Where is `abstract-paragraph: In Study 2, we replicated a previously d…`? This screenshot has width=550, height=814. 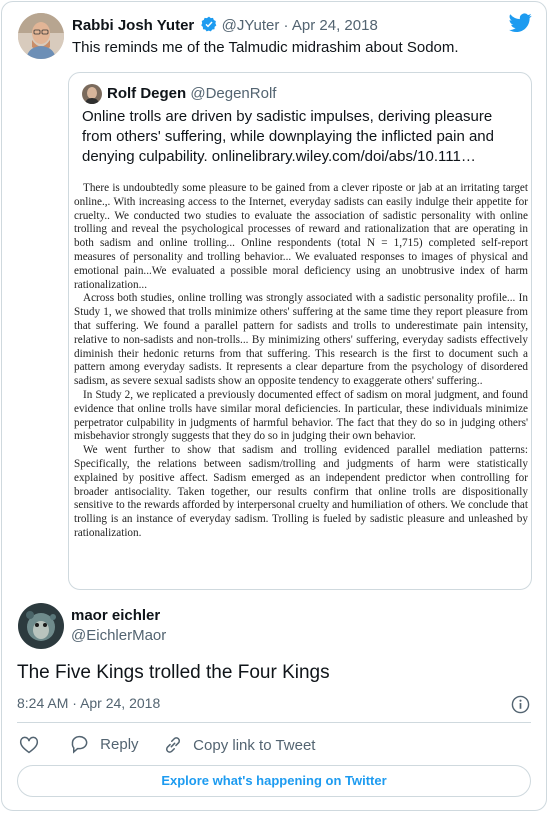
abstract-paragraph: In Study 2, we replicated a previously d… is located at coordinates (301, 415).